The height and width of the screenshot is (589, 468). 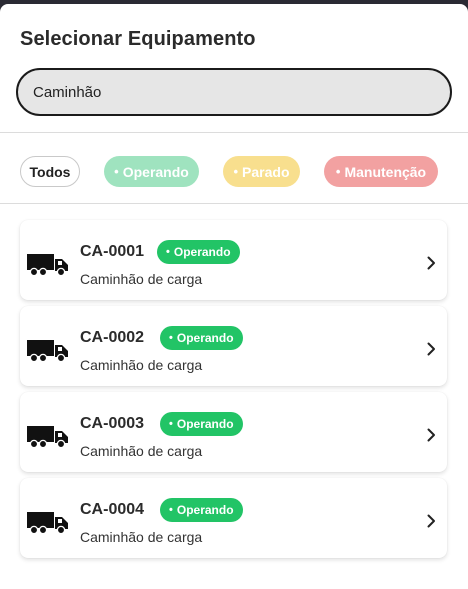 I want to click on equipment-card: CA-0004 • Operando Caminhão de carga, so click(x=233, y=518).